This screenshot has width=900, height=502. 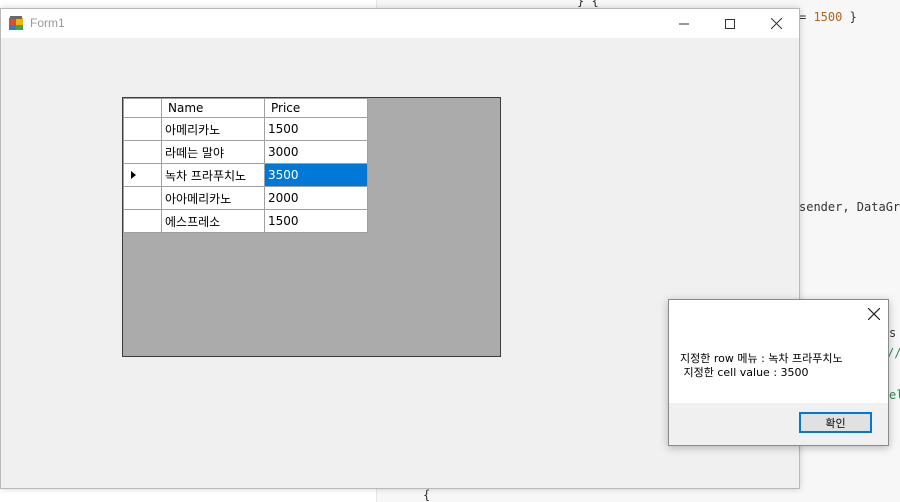 I want to click on maximize-icon, so click(x=730, y=23).